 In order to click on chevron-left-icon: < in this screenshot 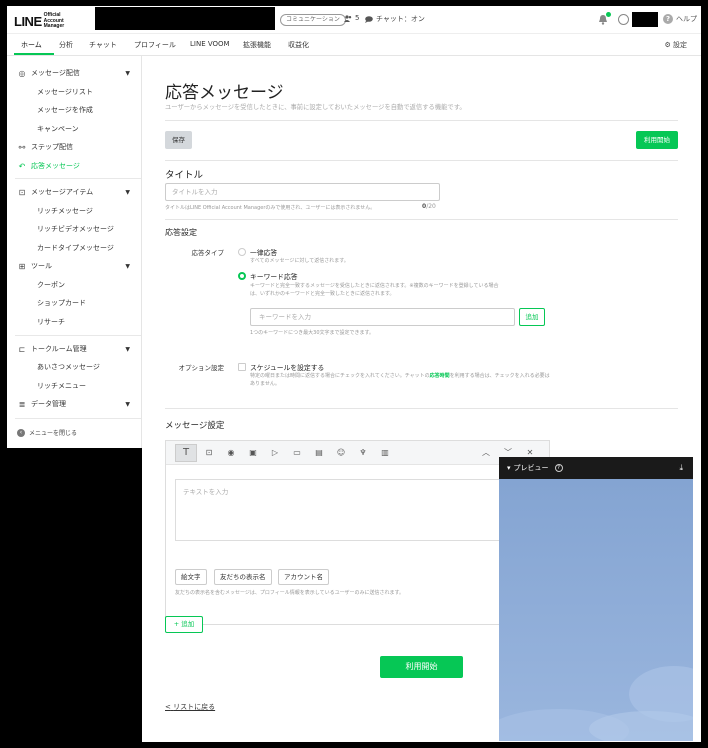, I will do `click(168, 707)`.